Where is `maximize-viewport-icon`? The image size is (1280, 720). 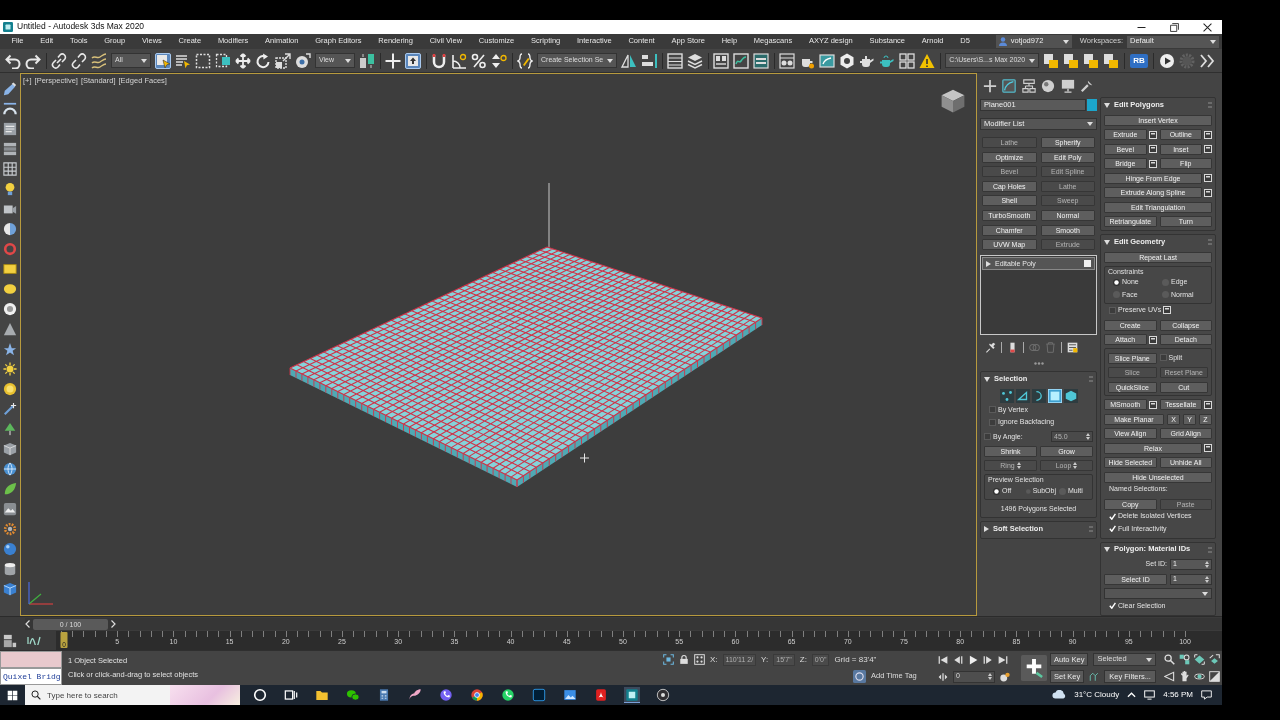
maximize-viewport-icon is located at coordinates (1214, 676).